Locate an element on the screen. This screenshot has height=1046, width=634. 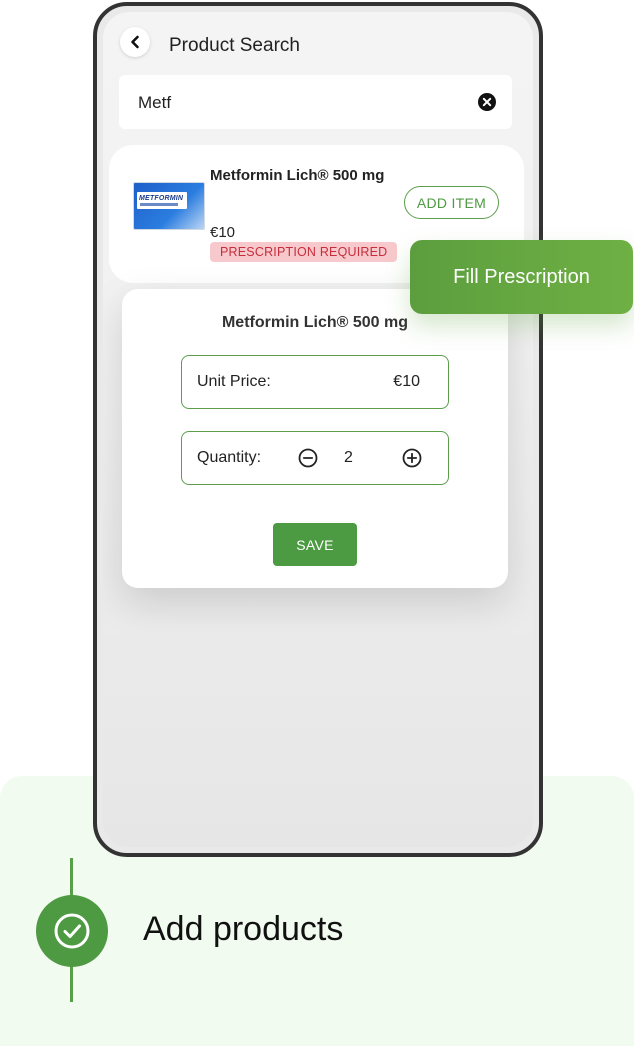
pack-brand-text: METFORMIN is located at coordinates (161, 198).